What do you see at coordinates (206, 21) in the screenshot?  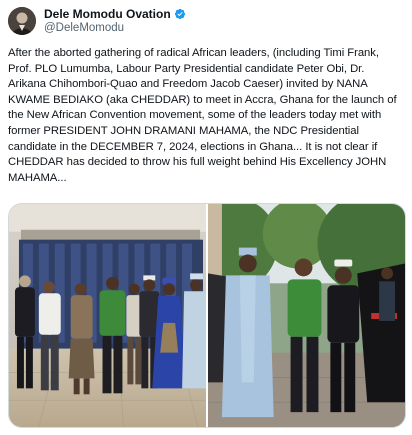 I see `tweet-header: Dele Momodu Ovation @DeleMomodu` at bounding box center [206, 21].